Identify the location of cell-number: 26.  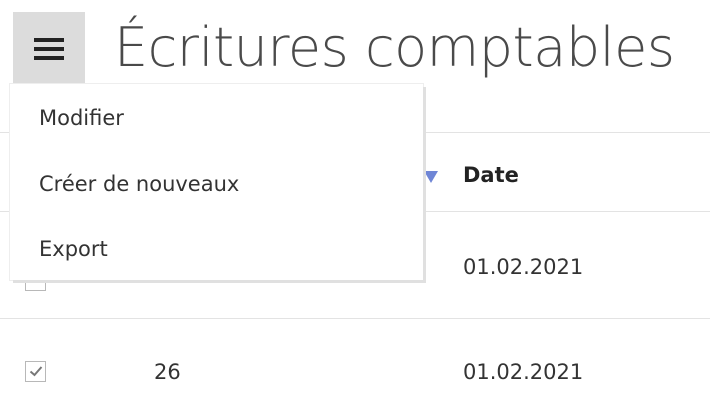
(167, 372).